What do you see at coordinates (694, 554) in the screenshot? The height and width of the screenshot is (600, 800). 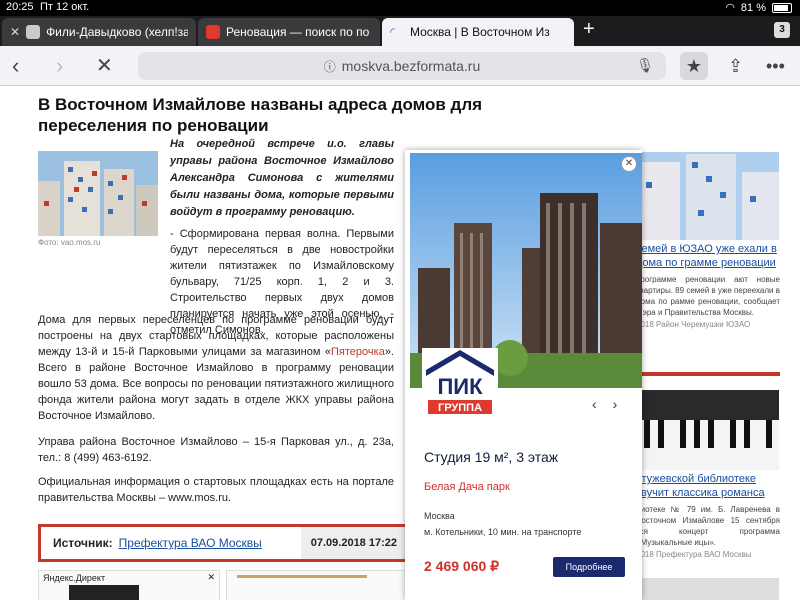 I see `sidebar-item-2-meta: 2018 Префектура ВАО Москвы` at bounding box center [694, 554].